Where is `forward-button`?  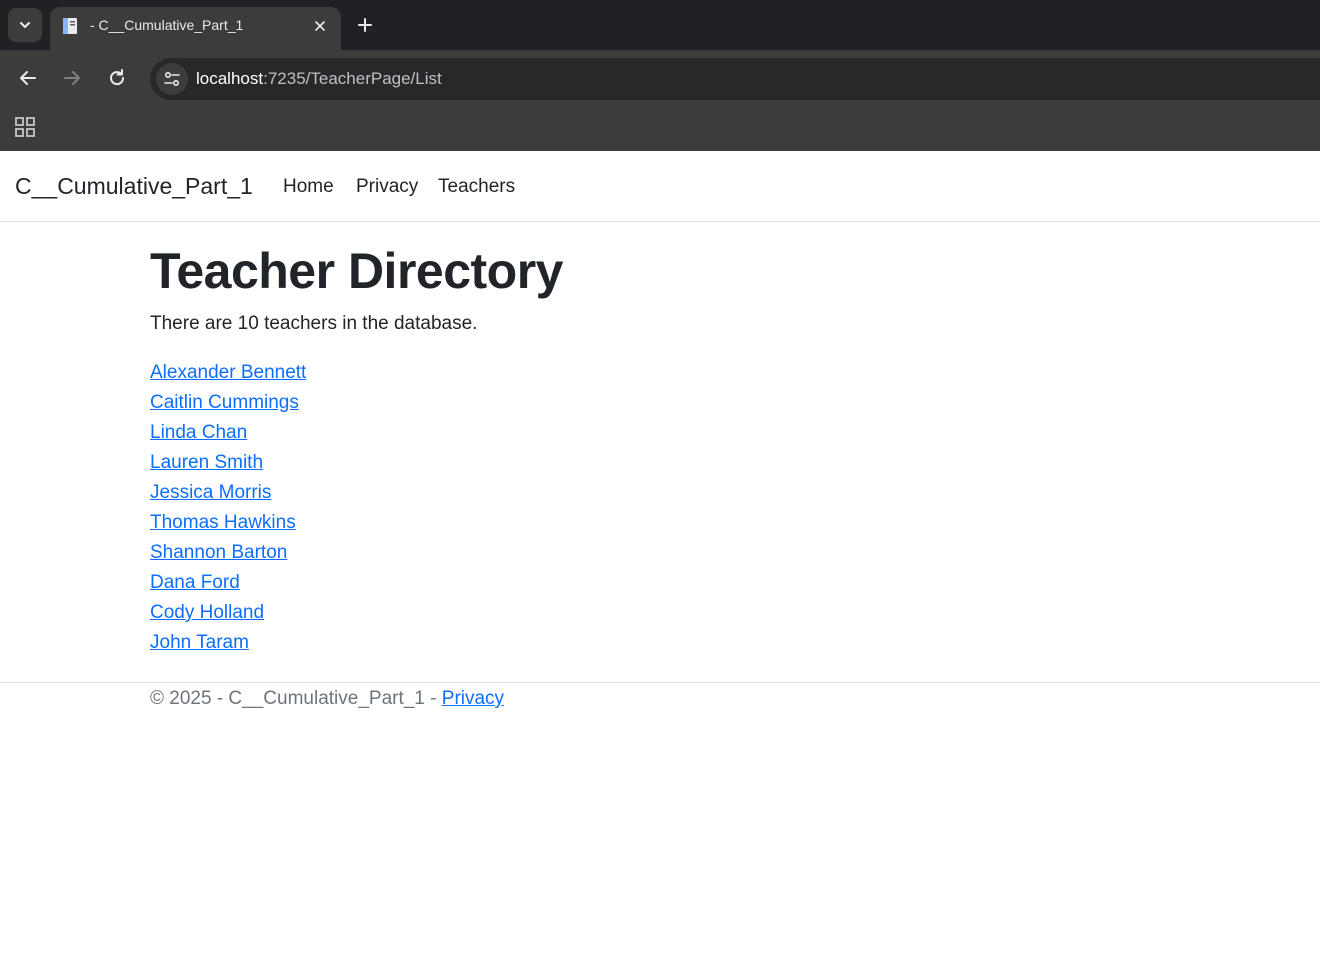
forward-button is located at coordinates (72, 78).